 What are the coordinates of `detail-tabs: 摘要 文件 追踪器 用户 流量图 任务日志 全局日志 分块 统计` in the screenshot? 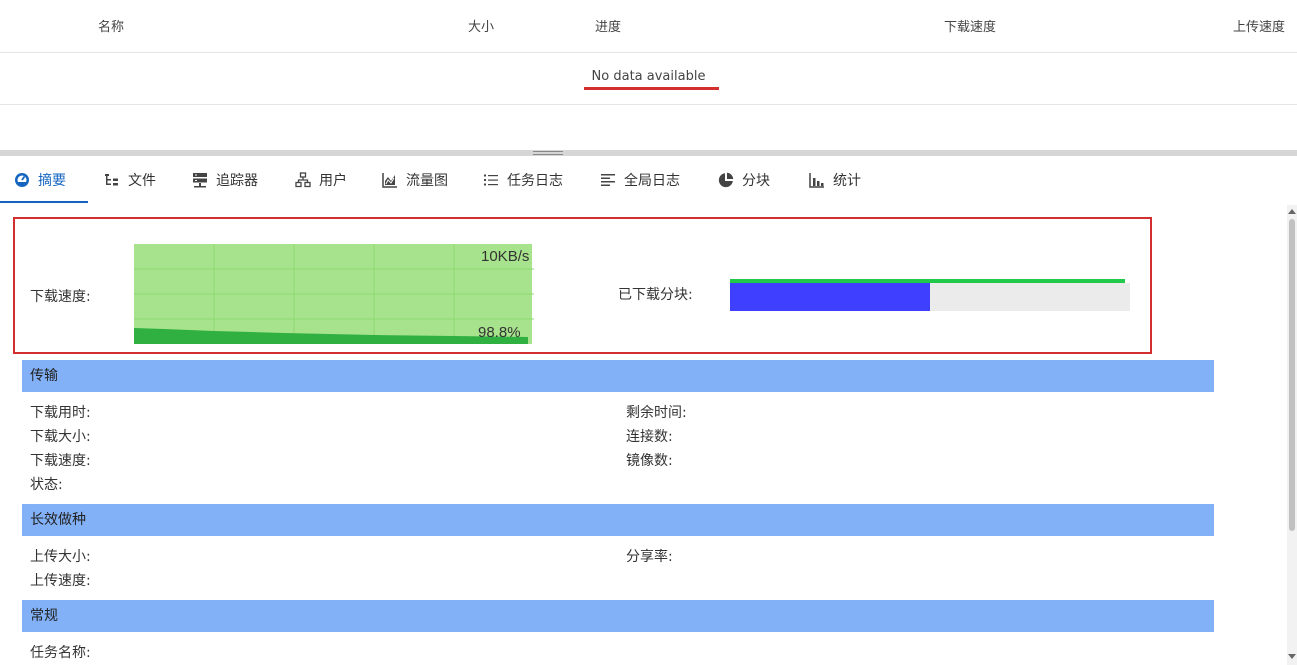 It's located at (648, 180).